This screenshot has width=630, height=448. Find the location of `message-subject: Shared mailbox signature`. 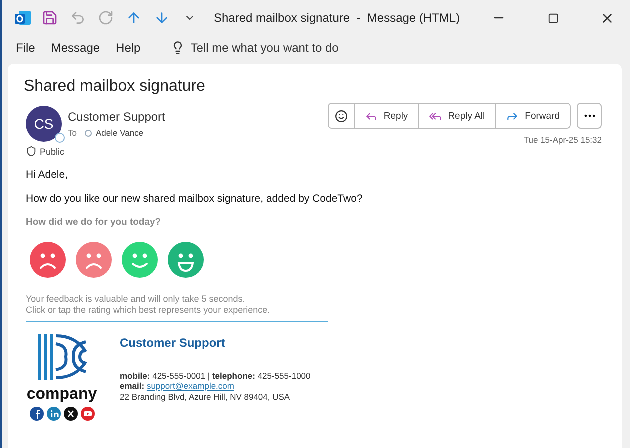

message-subject: Shared mailbox signature is located at coordinates (115, 87).